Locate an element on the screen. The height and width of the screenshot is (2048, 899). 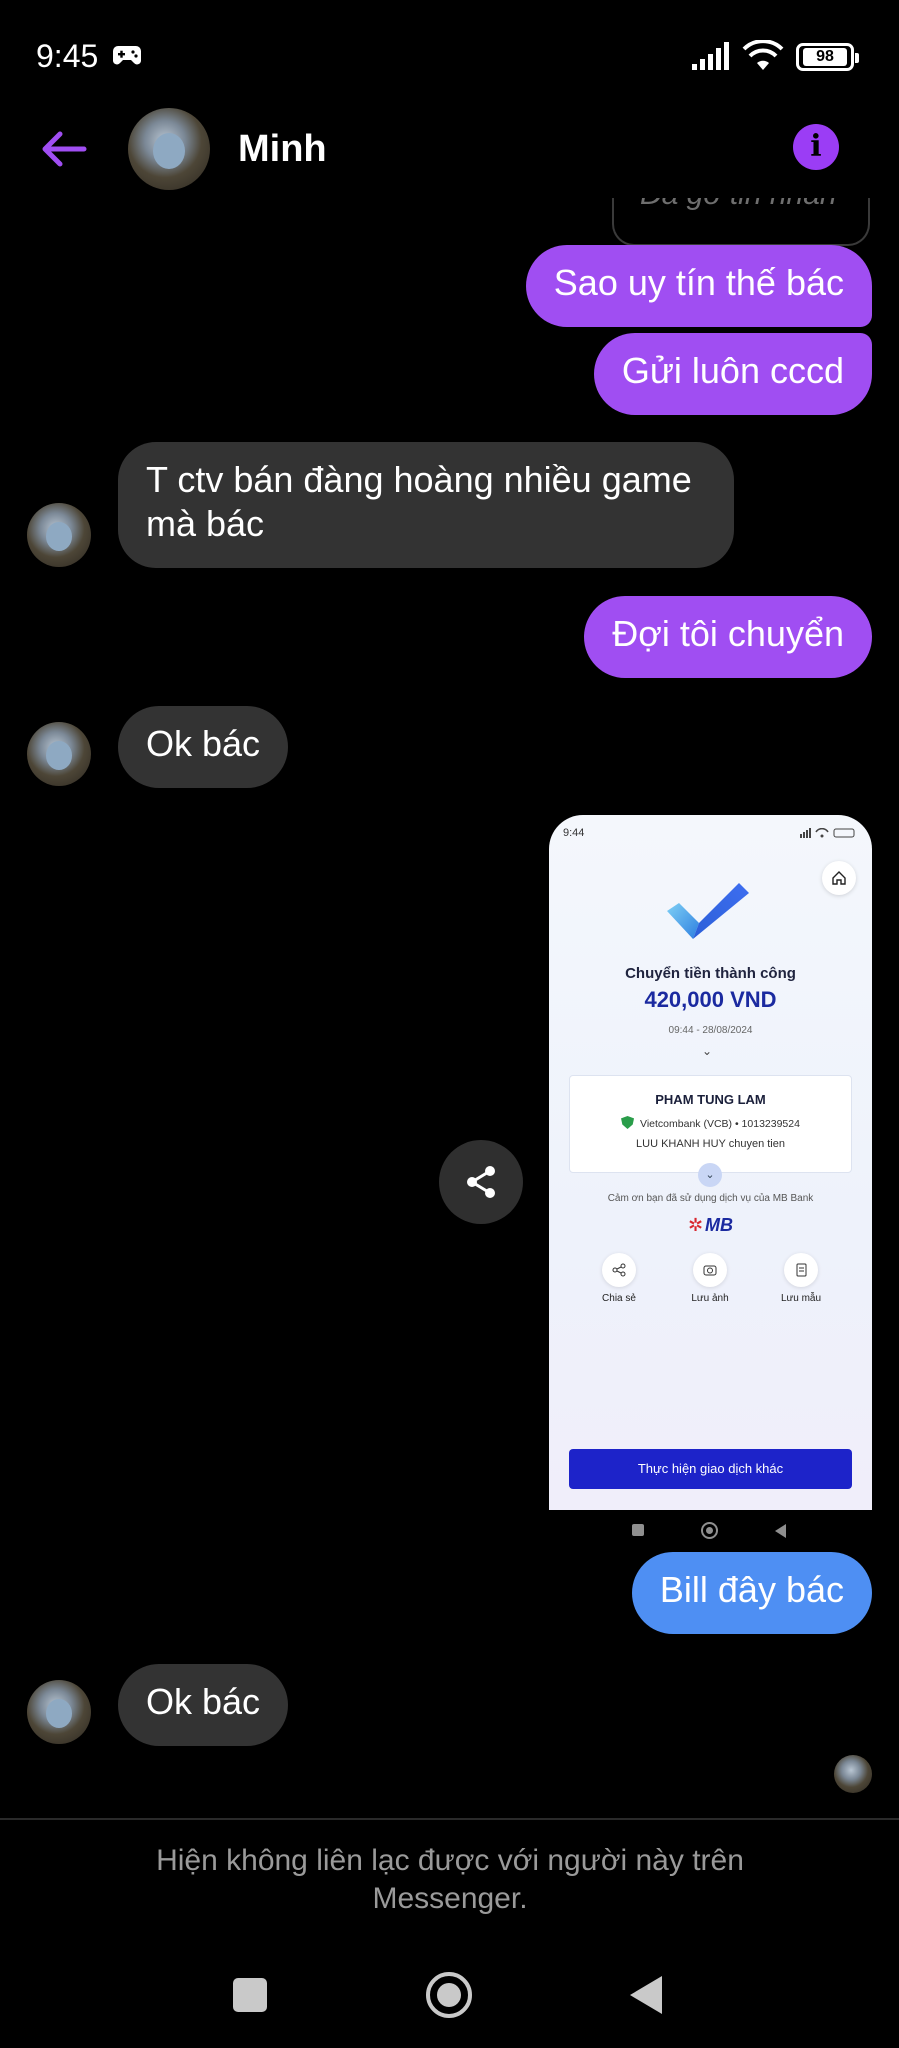
message-bubble-incoming: T ctv bán đàng hoàng nhiều game mà bác is located at coordinates (426, 505).